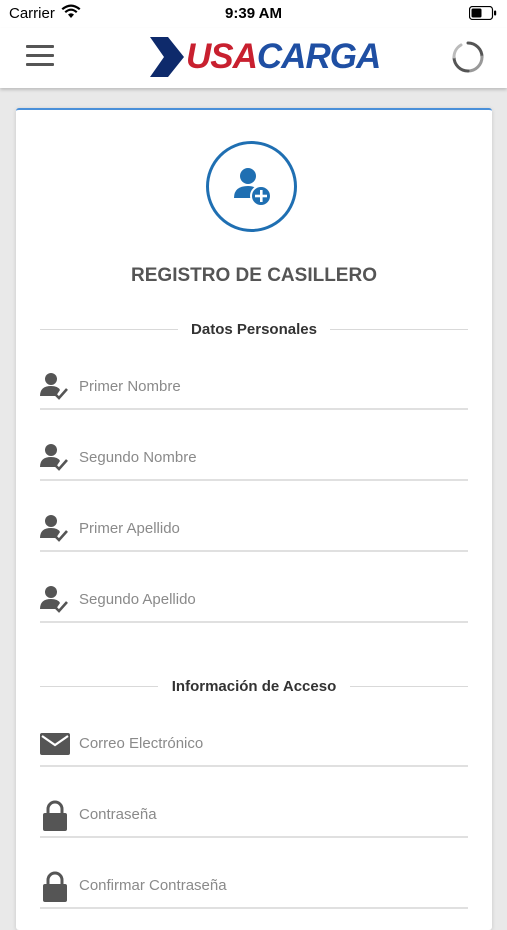 The image size is (507, 930). I want to click on clock: 9:39 AM, so click(253, 13).